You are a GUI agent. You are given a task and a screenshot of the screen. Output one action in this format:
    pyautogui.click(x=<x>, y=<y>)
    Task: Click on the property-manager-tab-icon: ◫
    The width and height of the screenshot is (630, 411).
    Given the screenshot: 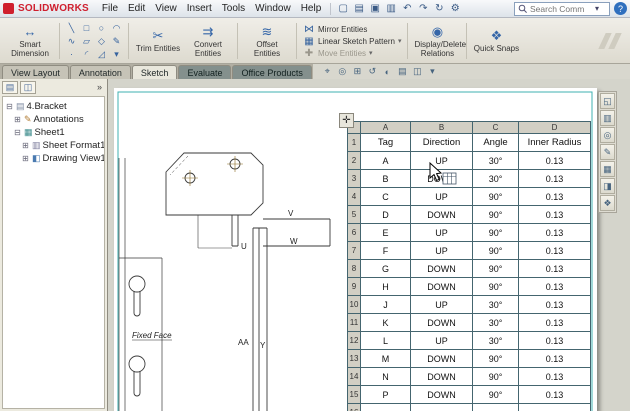 What is the action you would take?
    pyautogui.click(x=28, y=87)
    